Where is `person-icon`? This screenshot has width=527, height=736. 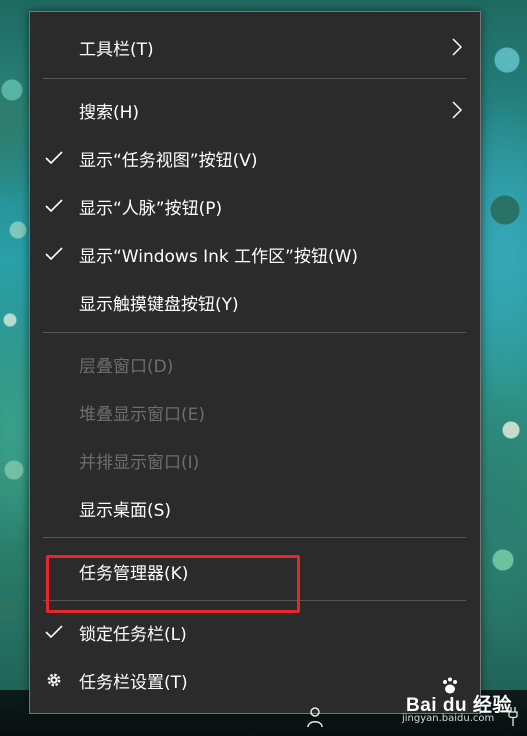
person-icon is located at coordinates (315, 717).